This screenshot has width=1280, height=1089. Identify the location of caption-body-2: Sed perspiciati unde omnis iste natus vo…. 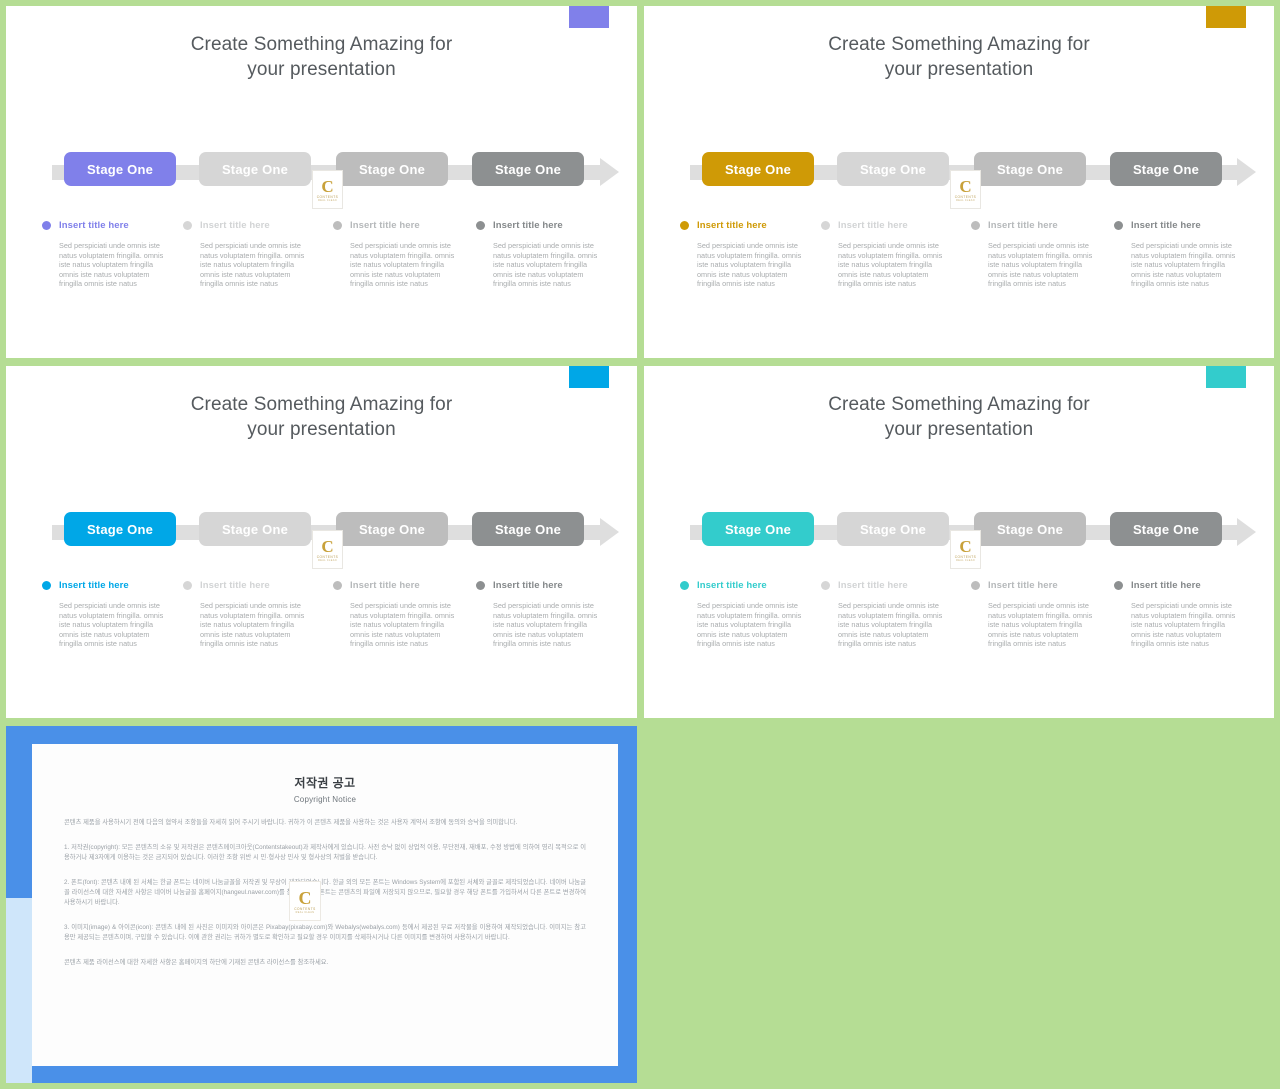
(252, 625).